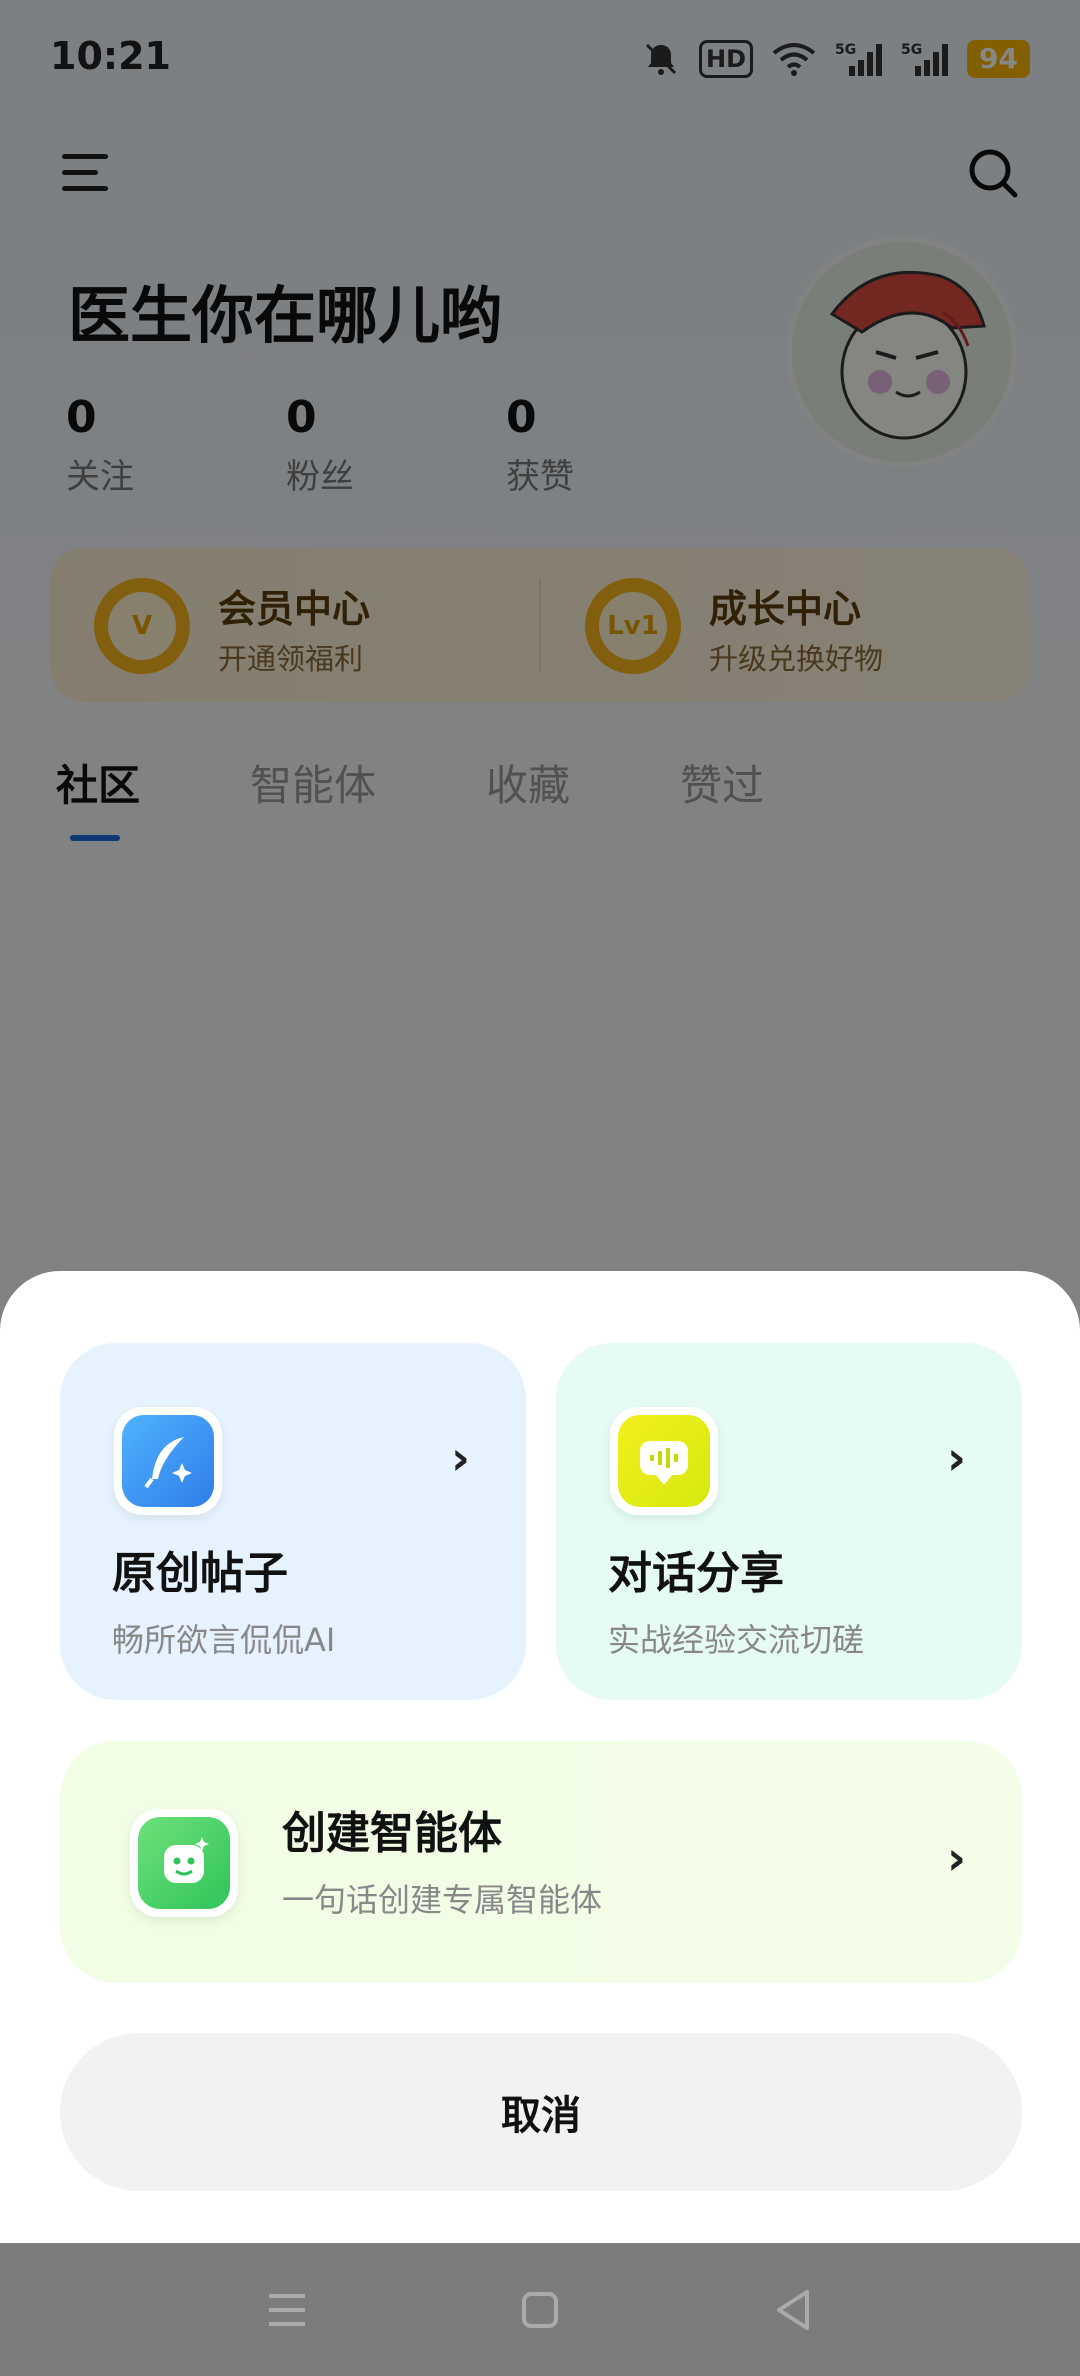 The width and height of the screenshot is (1080, 2376). I want to click on option-subtitle: 实战经验交流切磋, so click(736, 1640).